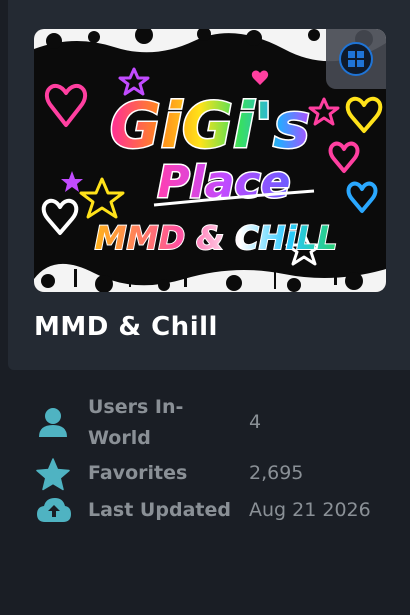  What do you see at coordinates (136, 422) in the screenshot?
I see `stat-label-users: Users In-World` at bounding box center [136, 422].